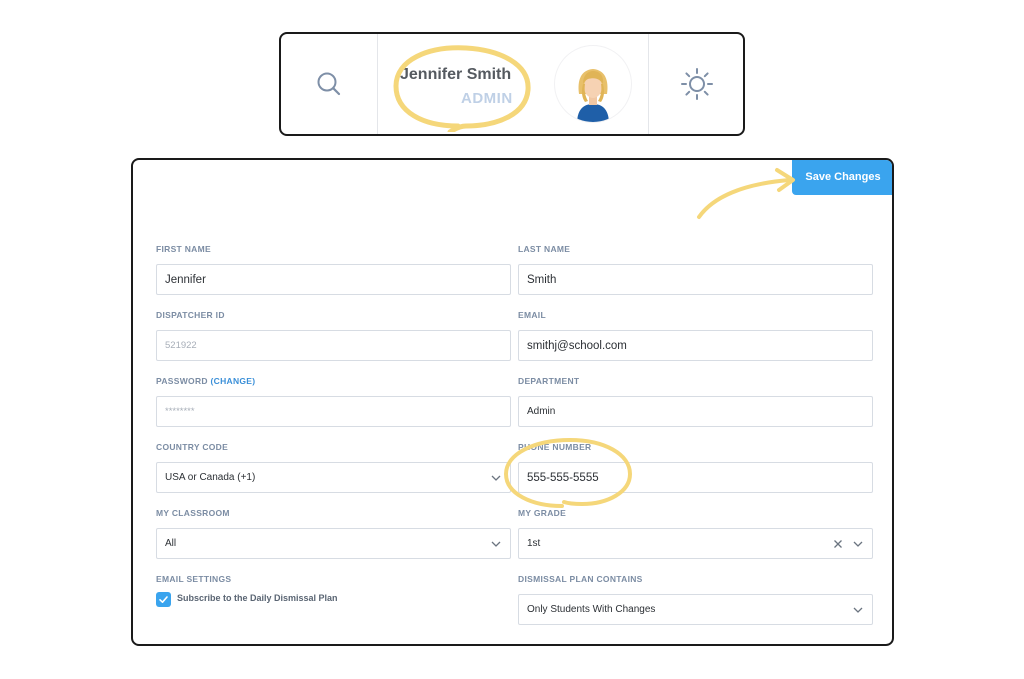 Image resolution: width=1024 pixels, height=679 pixels. Describe the element at coordinates (695, 609) in the screenshot. I see `dismissal-plan-select: Only Students With Changes` at that location.